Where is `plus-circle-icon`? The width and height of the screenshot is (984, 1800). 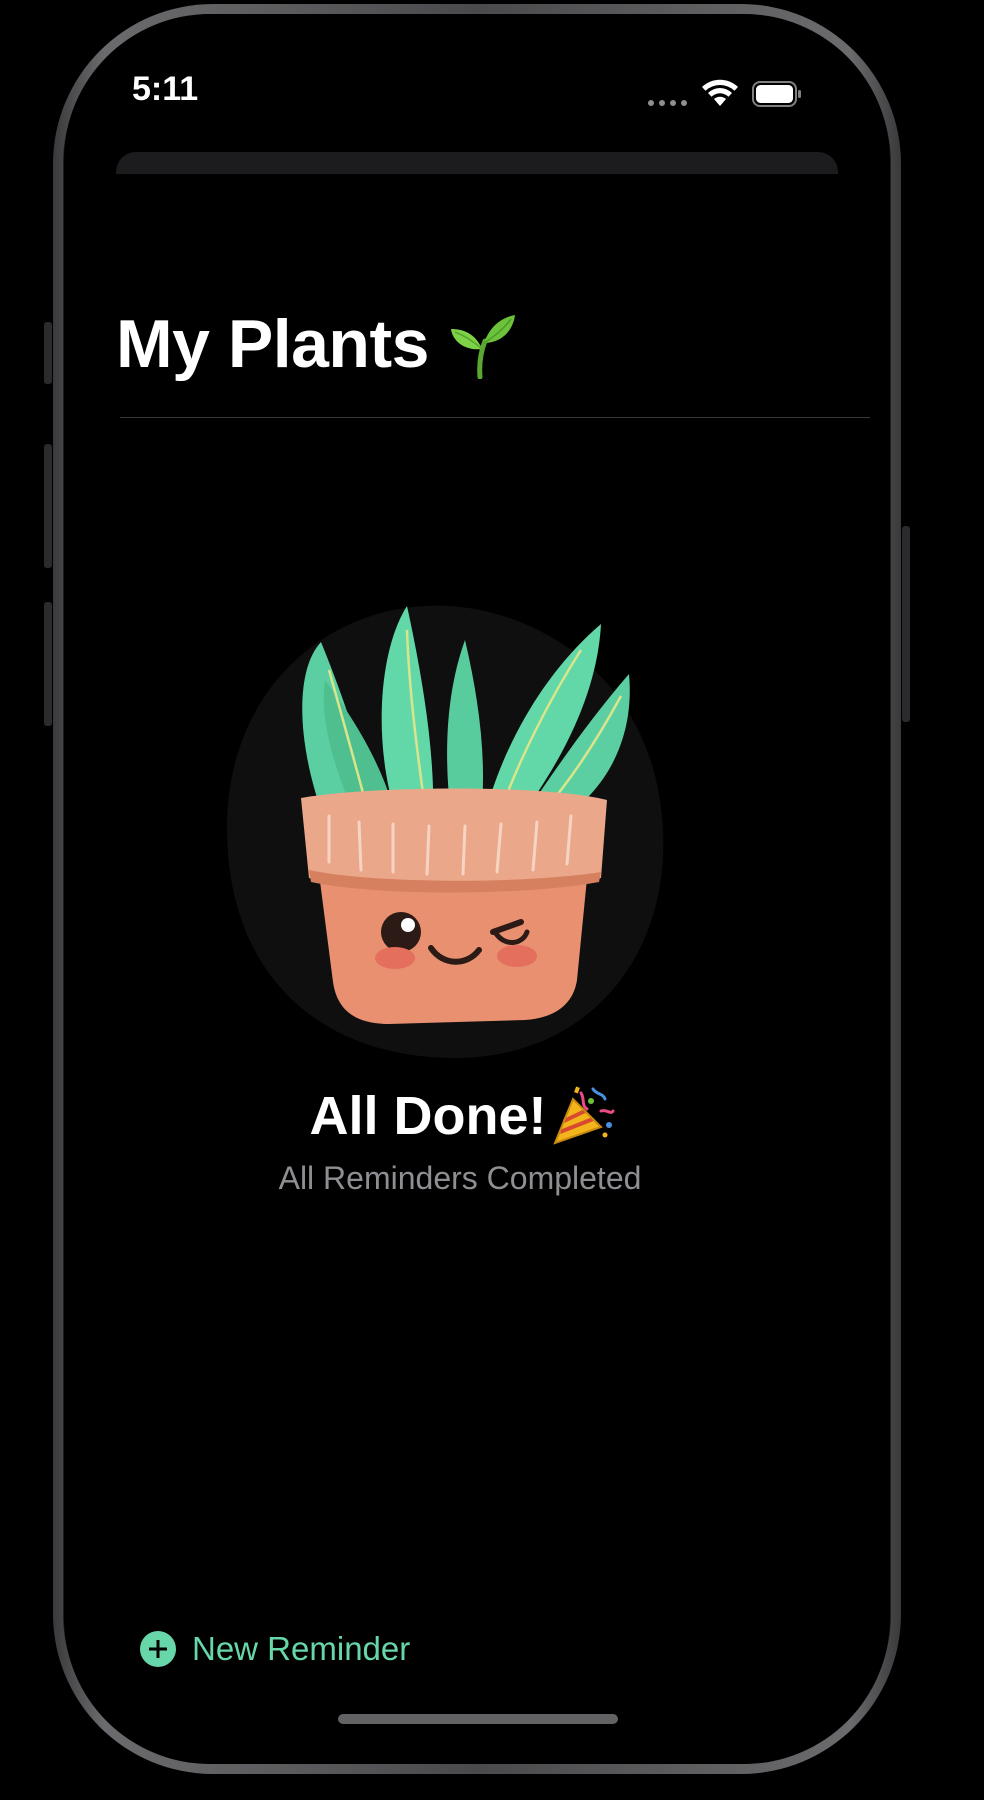 plus-circle-icon is located at coordinates (158, 1649).